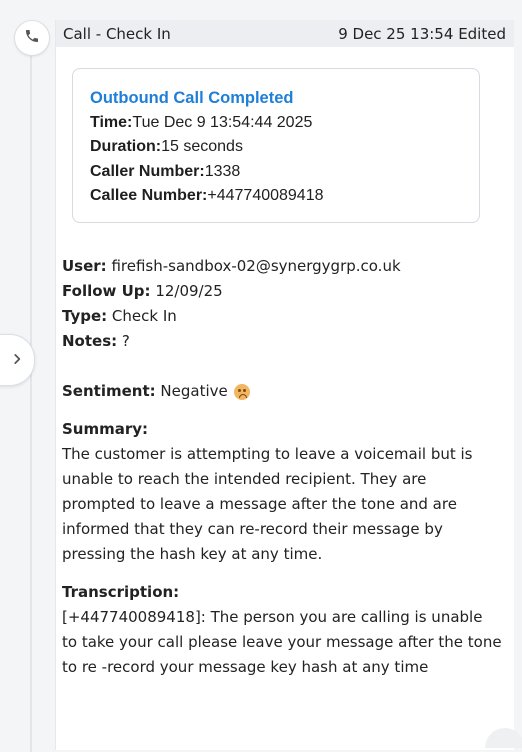 The image size is (522, 752). I want to click on summary-label: Summary:, so click(105, 429).